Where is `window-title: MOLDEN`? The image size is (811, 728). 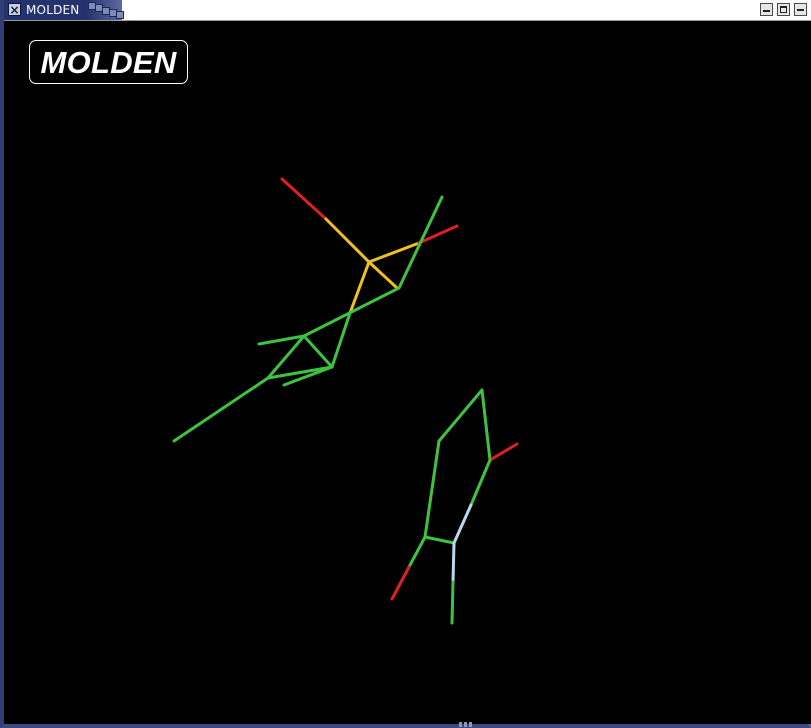
window-title: MOLDEN is located at coordinates (53, 10).